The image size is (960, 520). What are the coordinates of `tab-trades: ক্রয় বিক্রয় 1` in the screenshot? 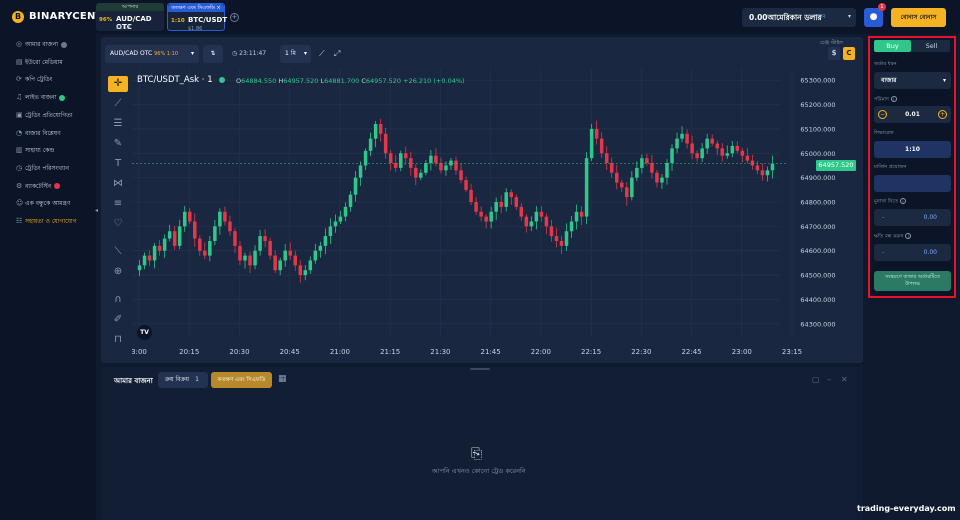 It's located at (183, 380).